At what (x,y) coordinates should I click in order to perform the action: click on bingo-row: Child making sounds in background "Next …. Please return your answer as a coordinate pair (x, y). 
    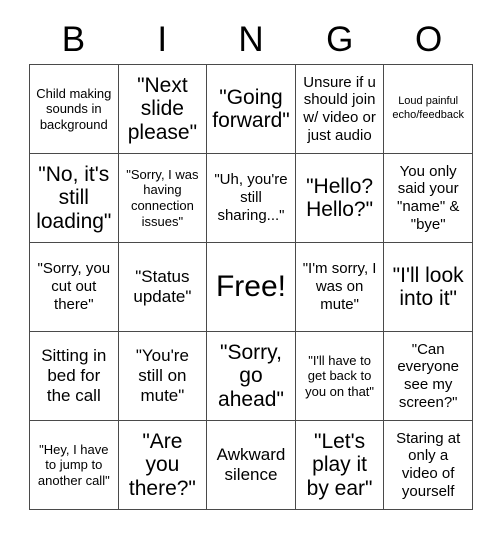
    Looking at the image, I should click on (251, 109).